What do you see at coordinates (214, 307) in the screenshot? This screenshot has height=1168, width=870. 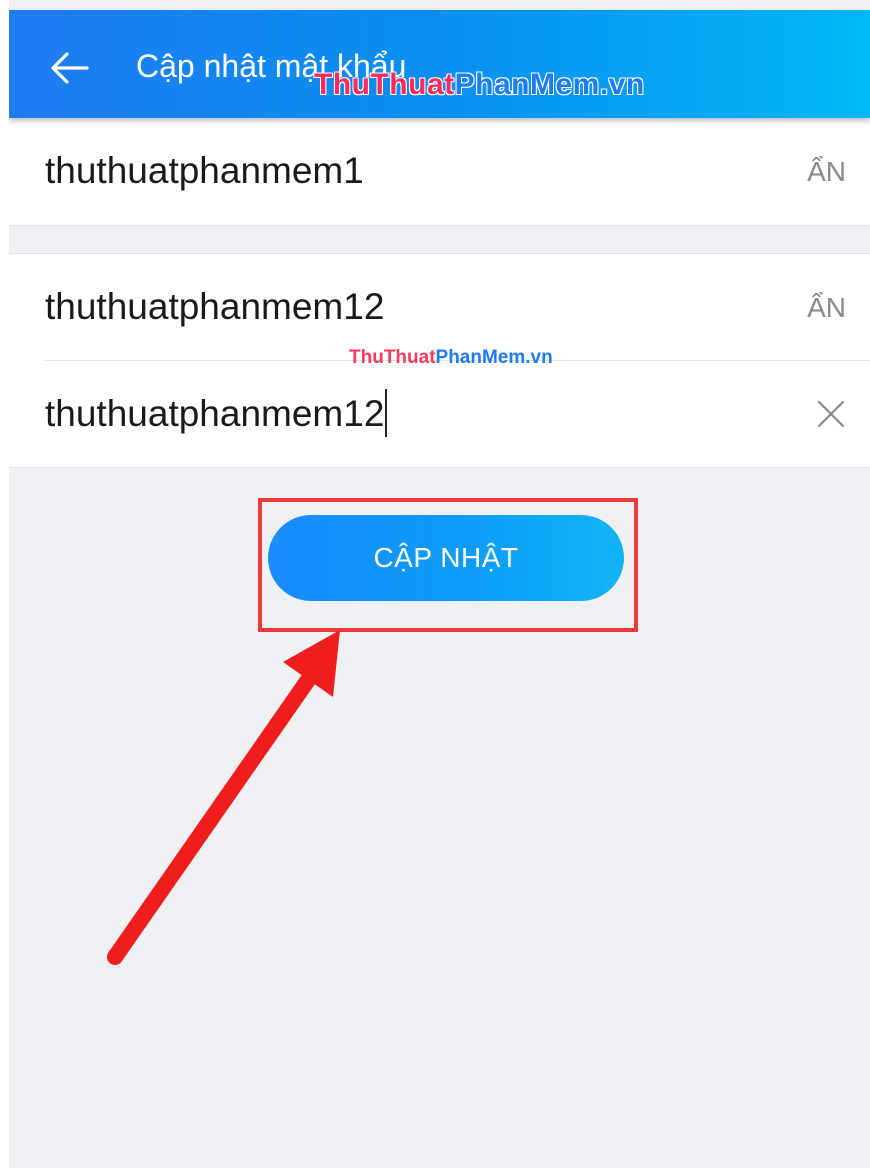 I see `new-password-field: thuthuatphanmem12` at bounding box center [214, 307].